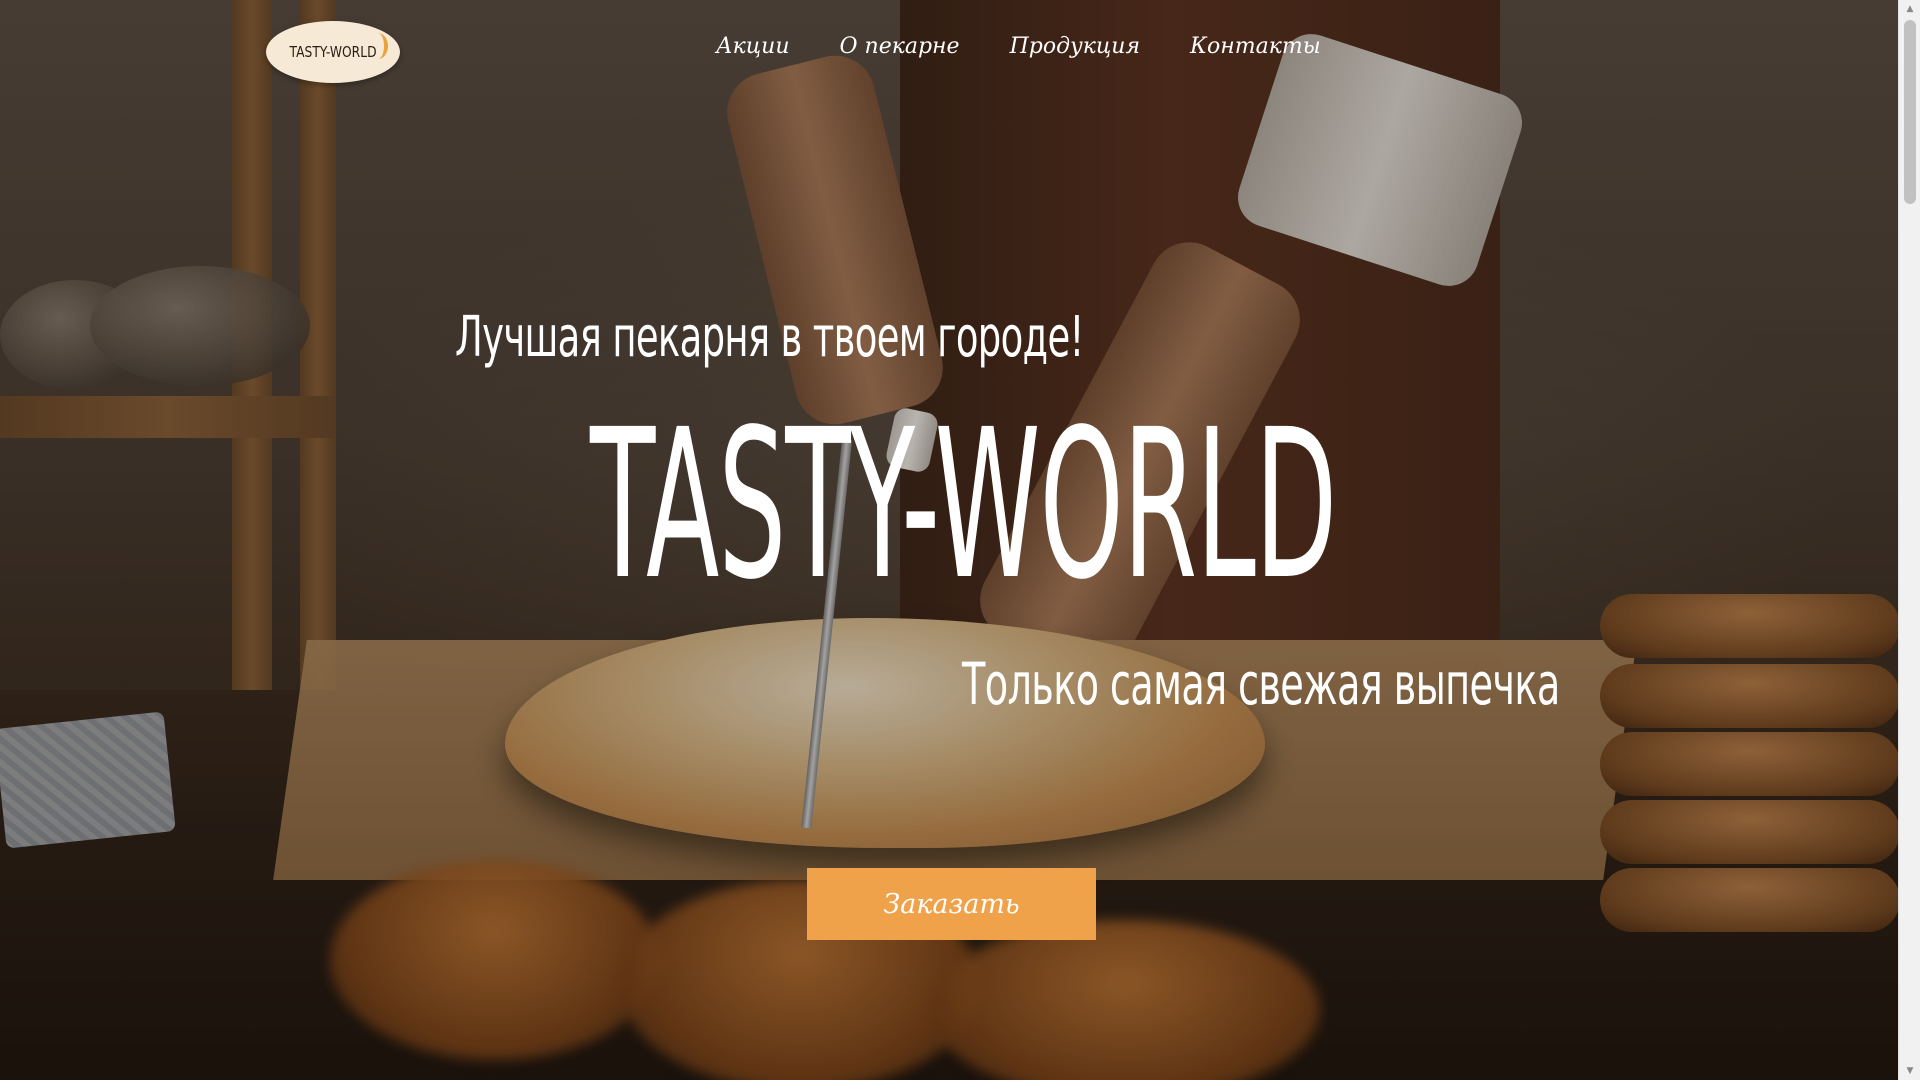  What do you see at coordinates (1261, 684) in the screenshot?
I see `hero-tagline: Только самая свежая выпечка` at bounding box center [1261, 684].